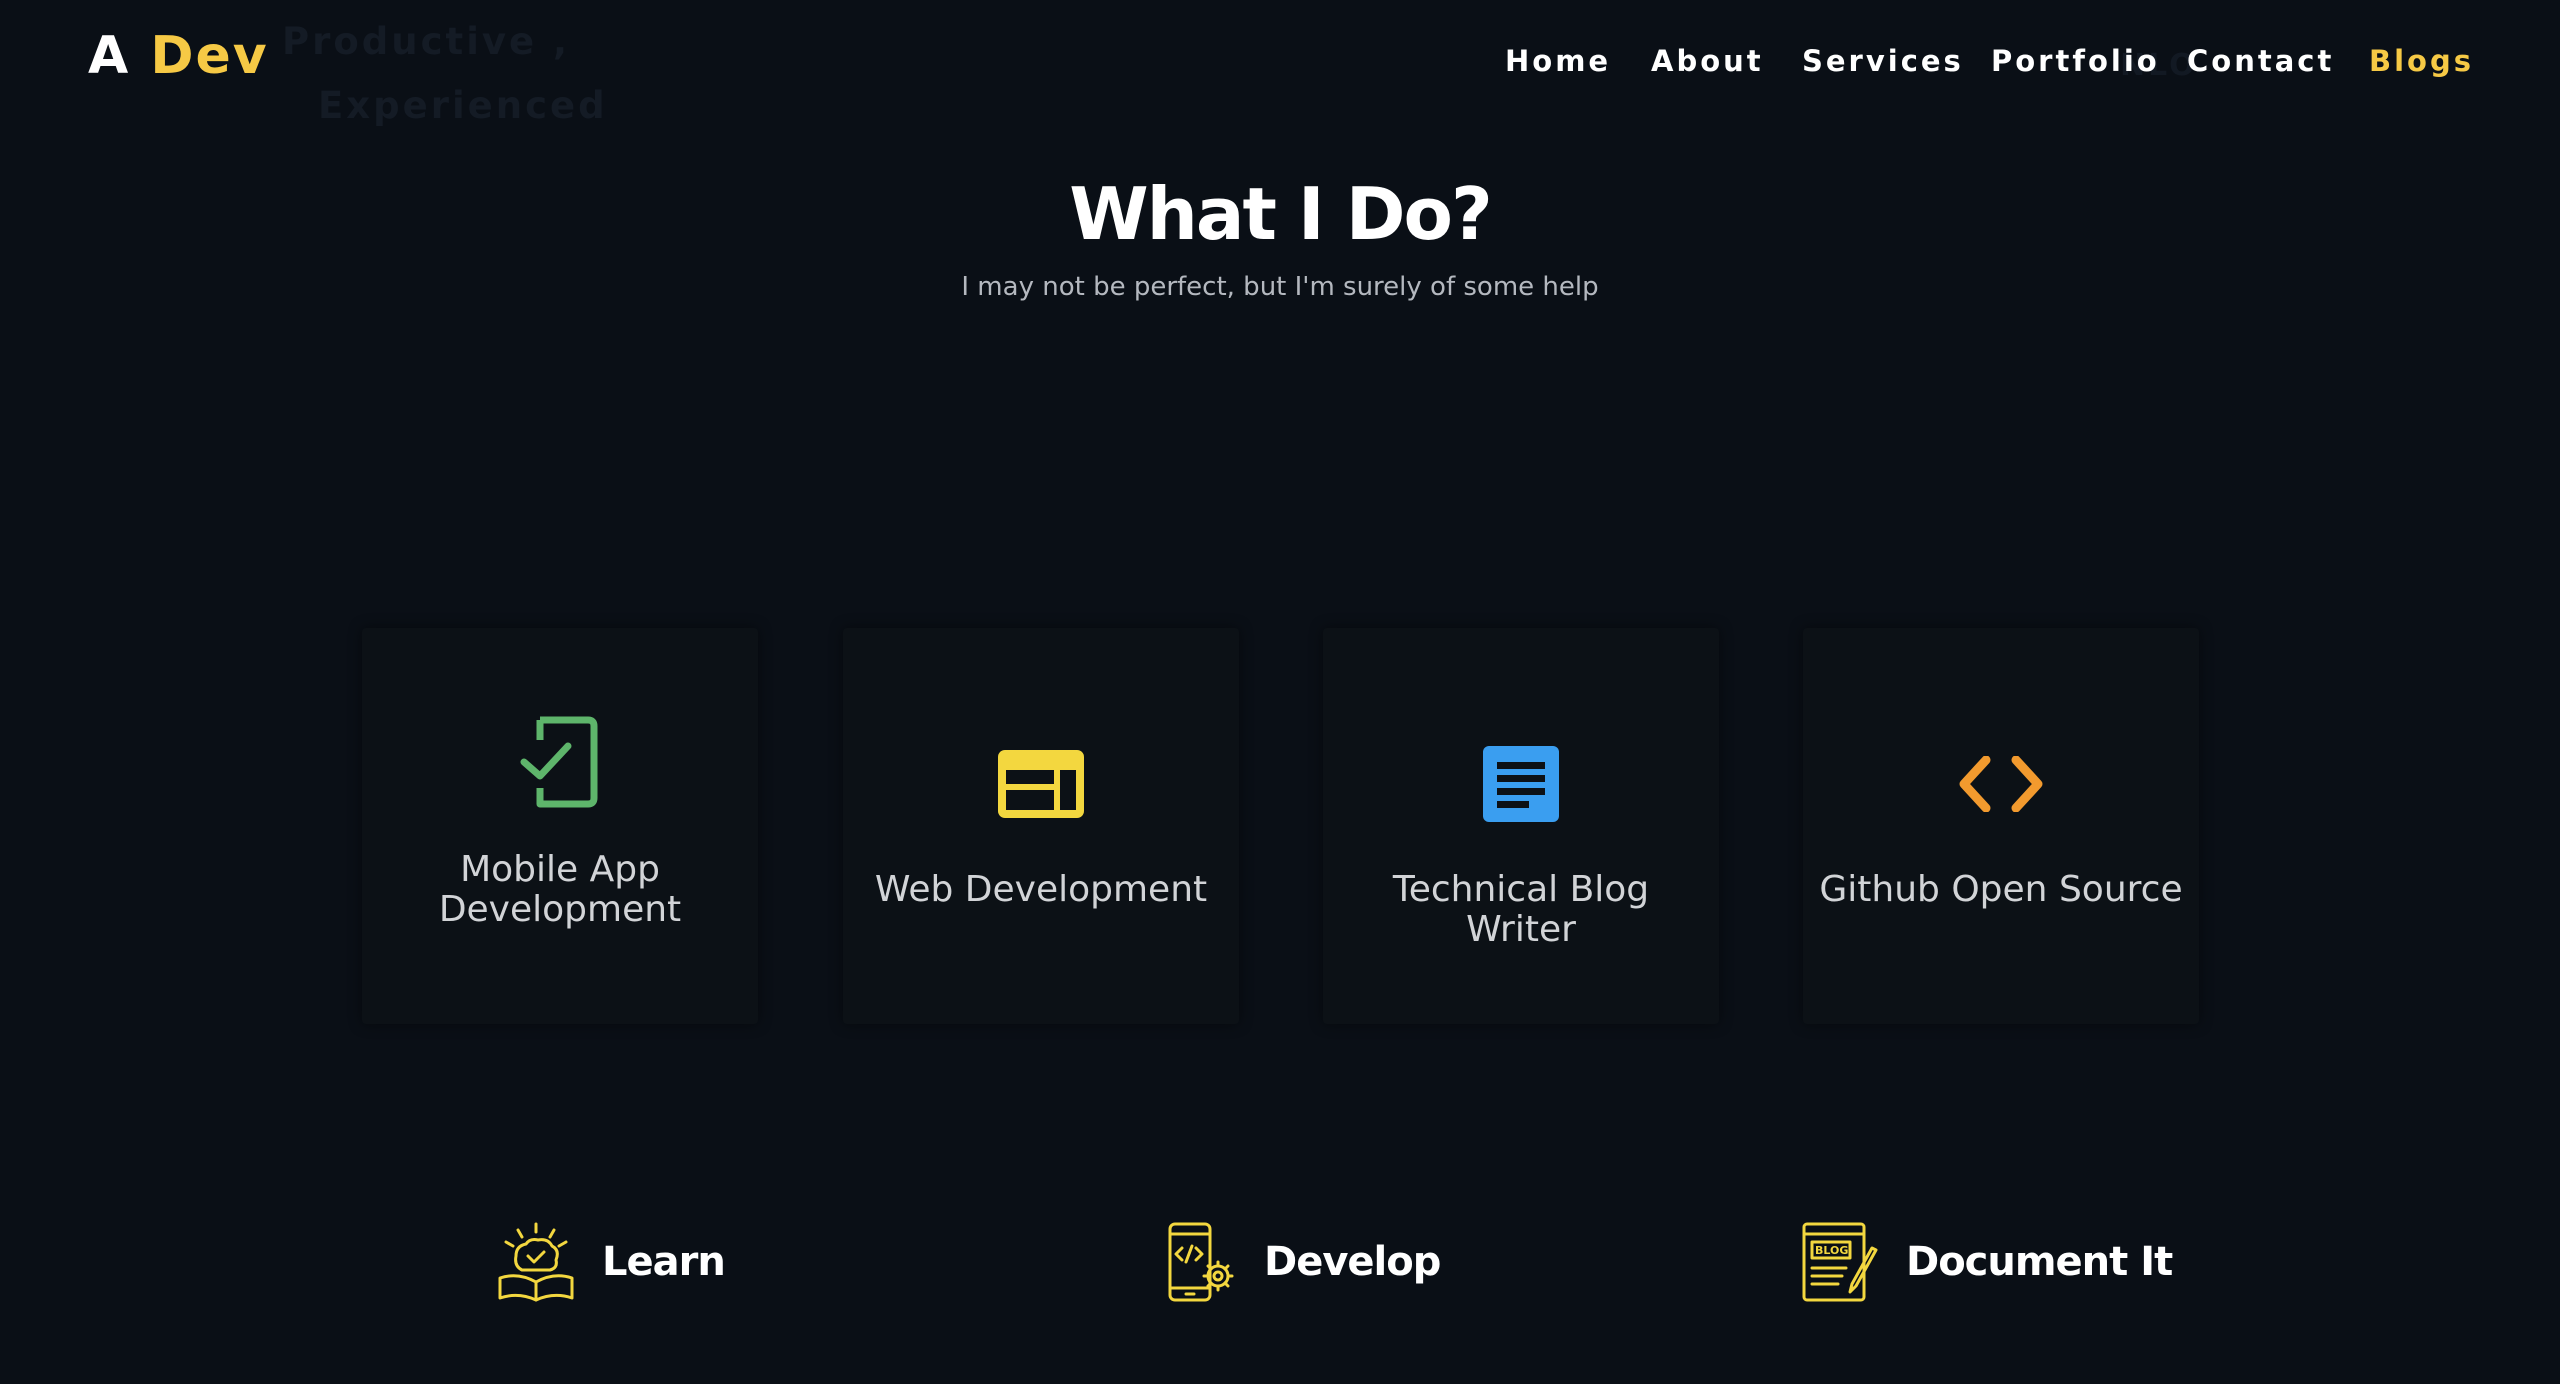 This screenshot has height=1384, width=2560. Describe the element at coordinates (1041, 889) in the screenshot. I see `service-card-label: Web Development` at that location.